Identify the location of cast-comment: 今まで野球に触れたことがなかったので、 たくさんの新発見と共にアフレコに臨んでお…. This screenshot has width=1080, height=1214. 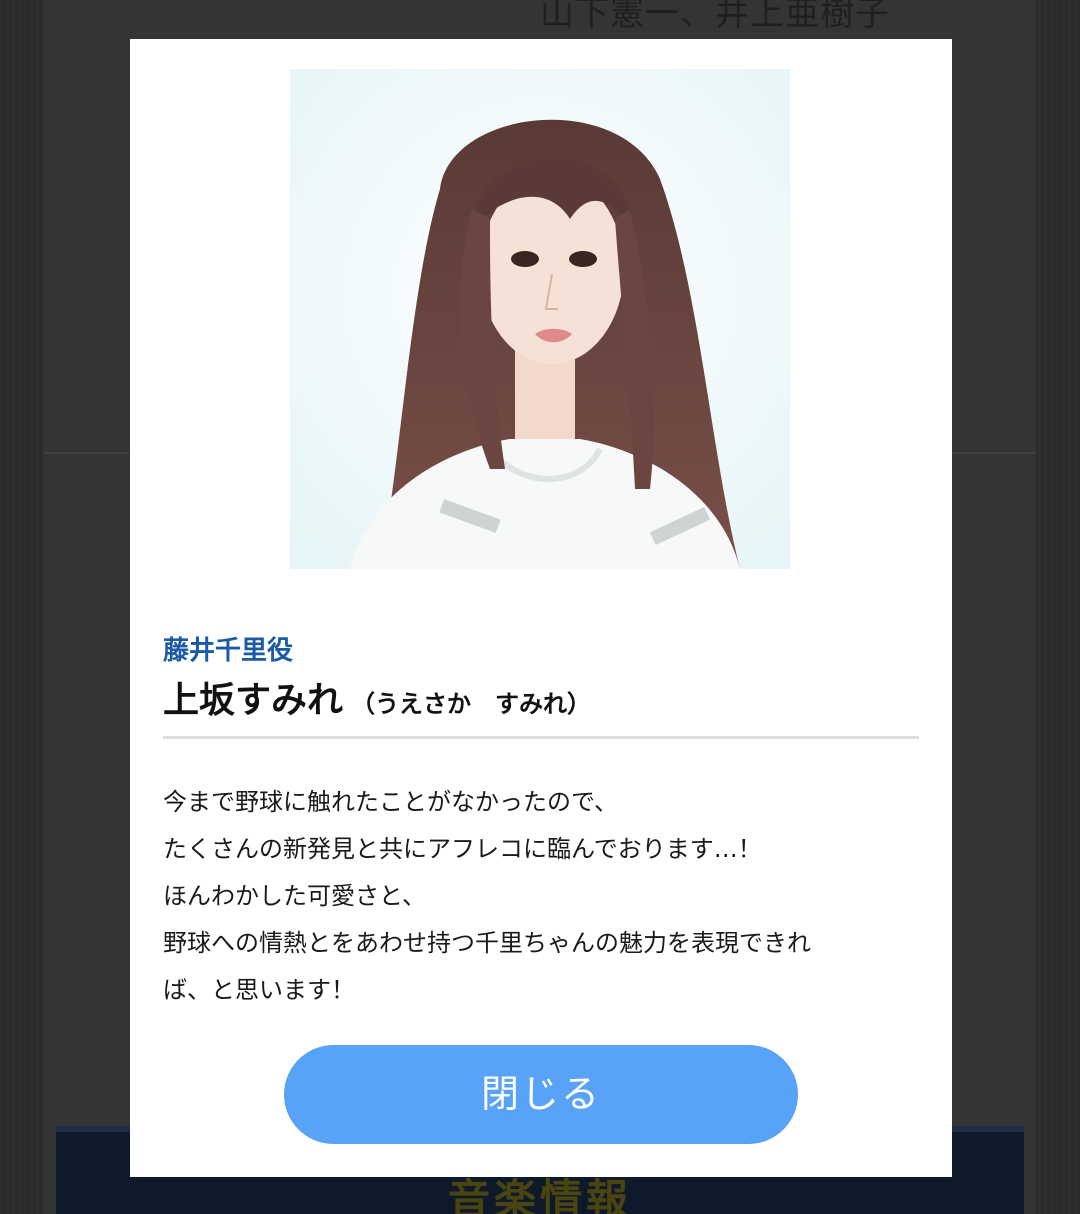
(548, 896).